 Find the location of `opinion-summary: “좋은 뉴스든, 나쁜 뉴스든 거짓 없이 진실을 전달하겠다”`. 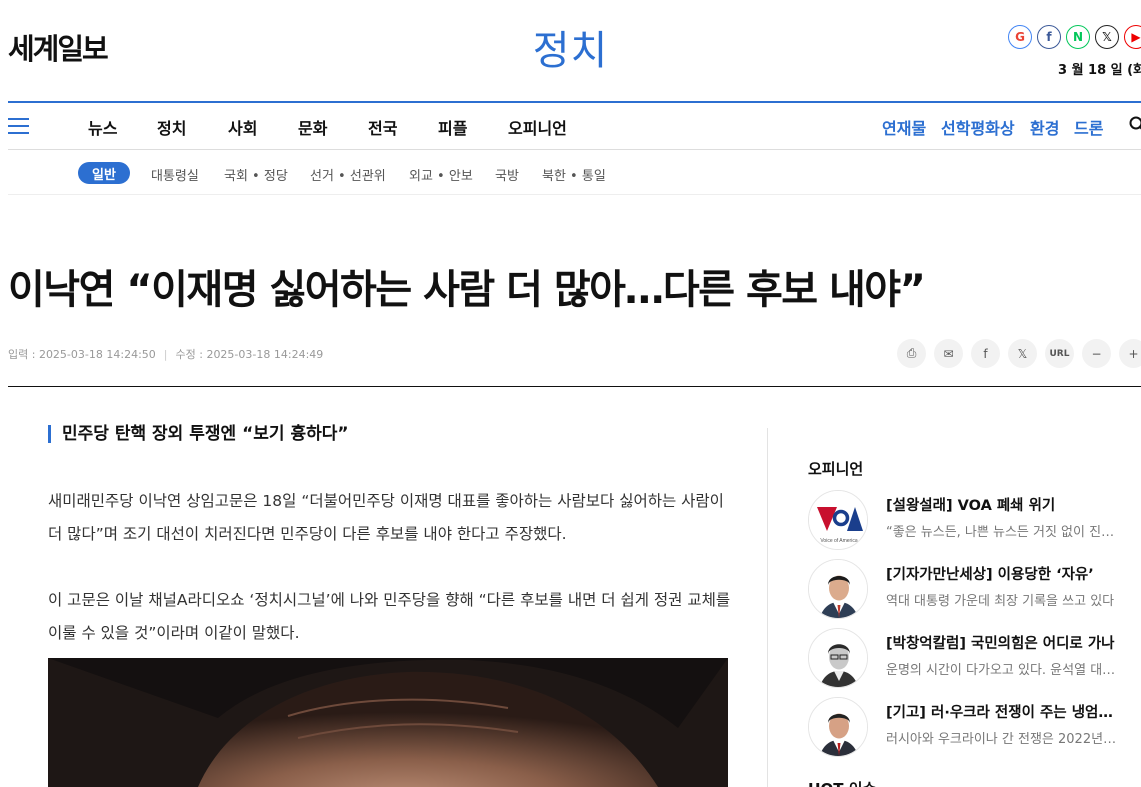

opinion-summary: “좋은 뉴스든, 나쁜 뉴스든 거짓 없이 진실을 전달하겠다” is located at coordinates (1002, 532).